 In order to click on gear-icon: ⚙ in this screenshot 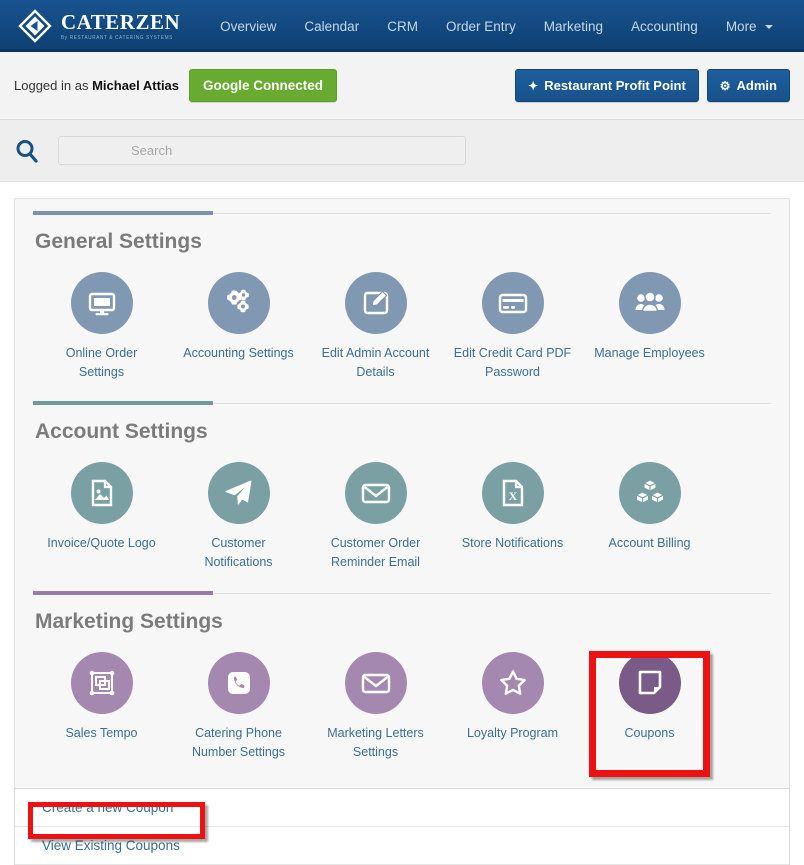, I will do `click(725, 85)`.